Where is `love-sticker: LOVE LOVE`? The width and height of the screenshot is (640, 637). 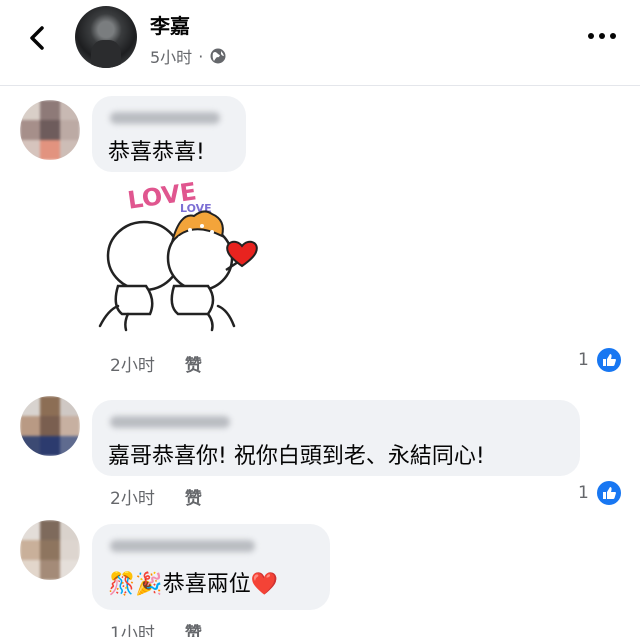 love-sticker: LOVE LOVE is located at coordinates (178, 254).